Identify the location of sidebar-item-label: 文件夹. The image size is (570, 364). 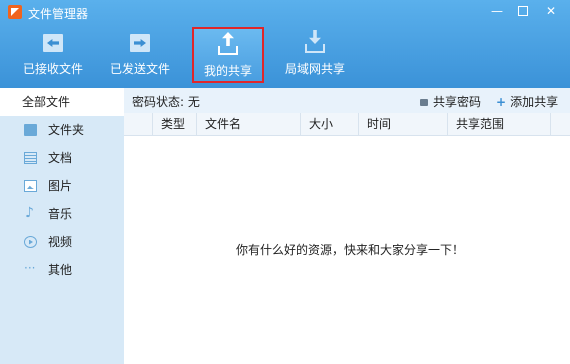
(66, 130).